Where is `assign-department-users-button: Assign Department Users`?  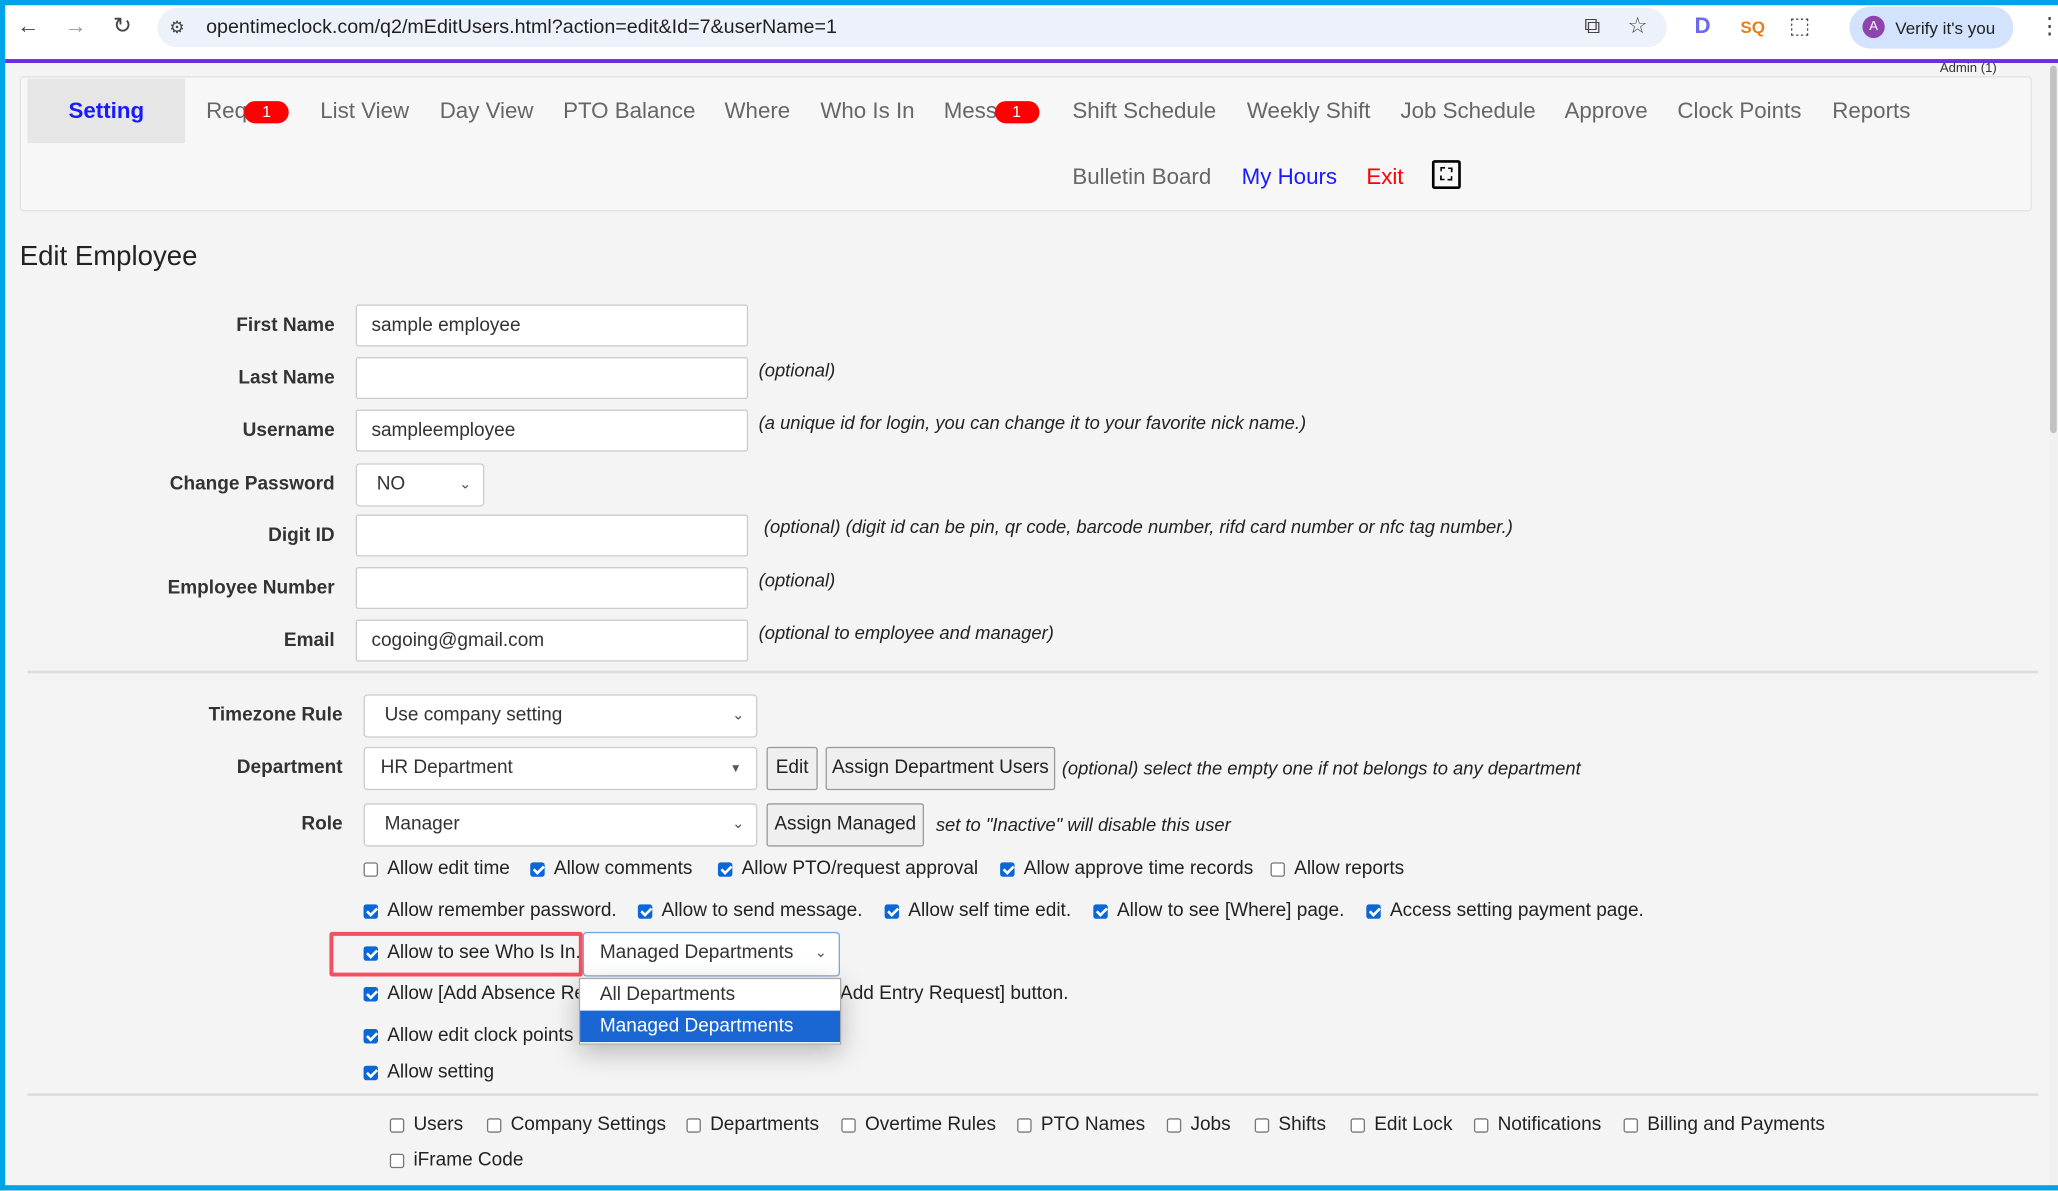 assign-department-users-button: Assign Department Users is located at coordinates (940, 768).